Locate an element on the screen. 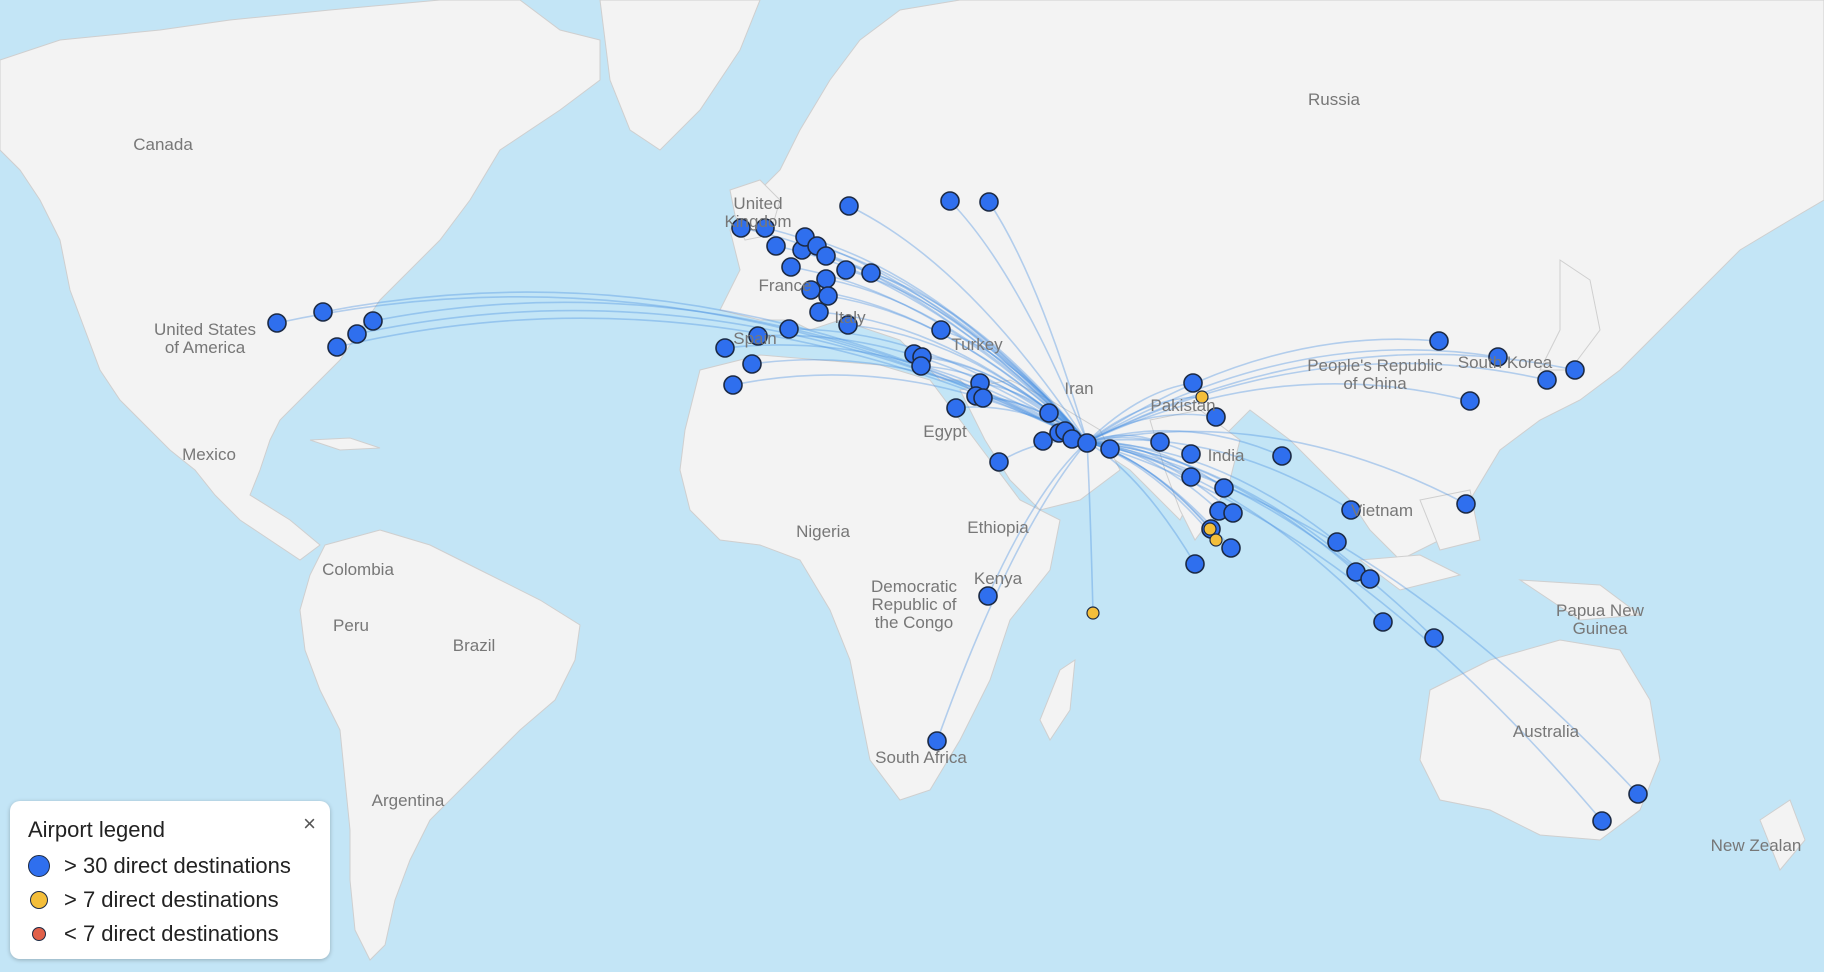  label-south-korea: South Korea is located at coordinates (1505, 362).